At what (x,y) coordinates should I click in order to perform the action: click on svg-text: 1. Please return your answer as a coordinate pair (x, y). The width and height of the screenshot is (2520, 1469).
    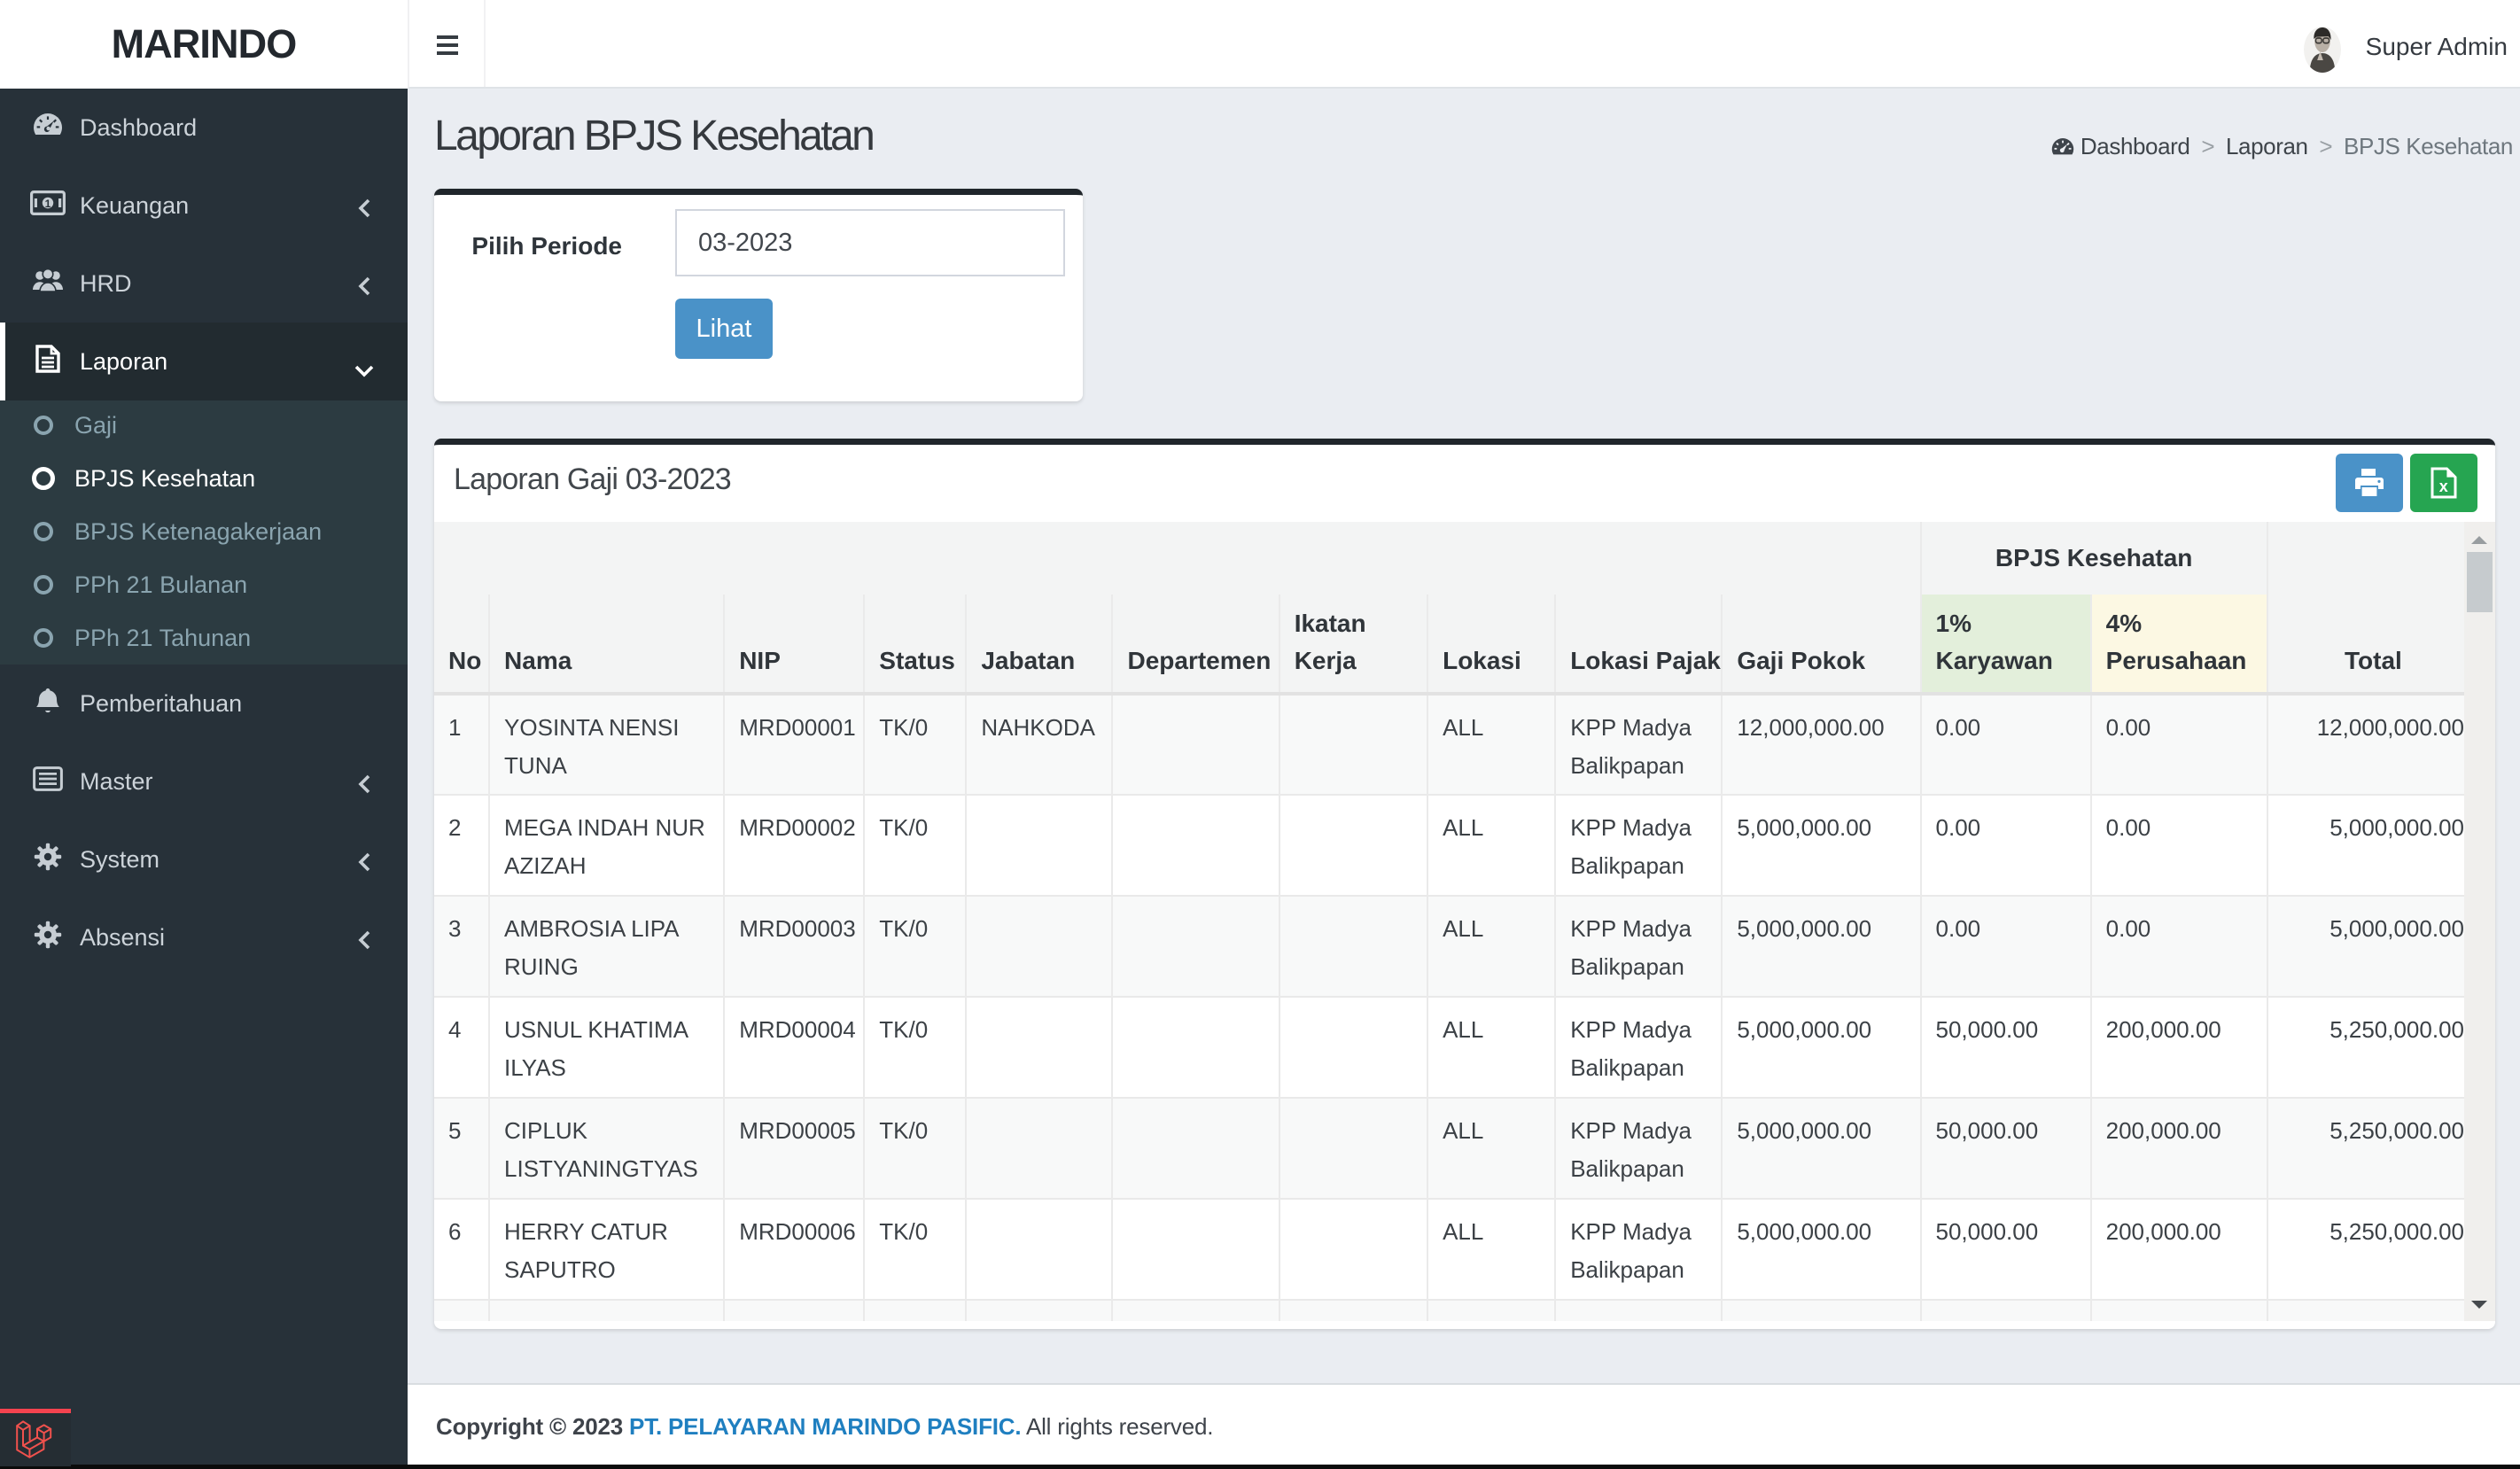
    Looking at the image, I should click on (48, 203).